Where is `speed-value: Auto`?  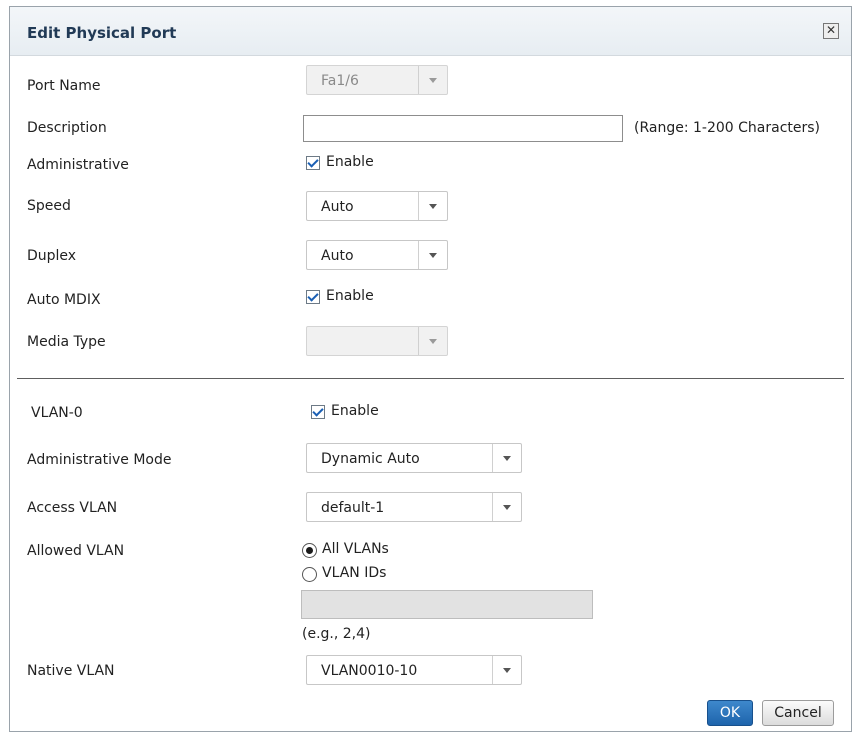
speed-value: Auto is located at coordinates (337, 207).